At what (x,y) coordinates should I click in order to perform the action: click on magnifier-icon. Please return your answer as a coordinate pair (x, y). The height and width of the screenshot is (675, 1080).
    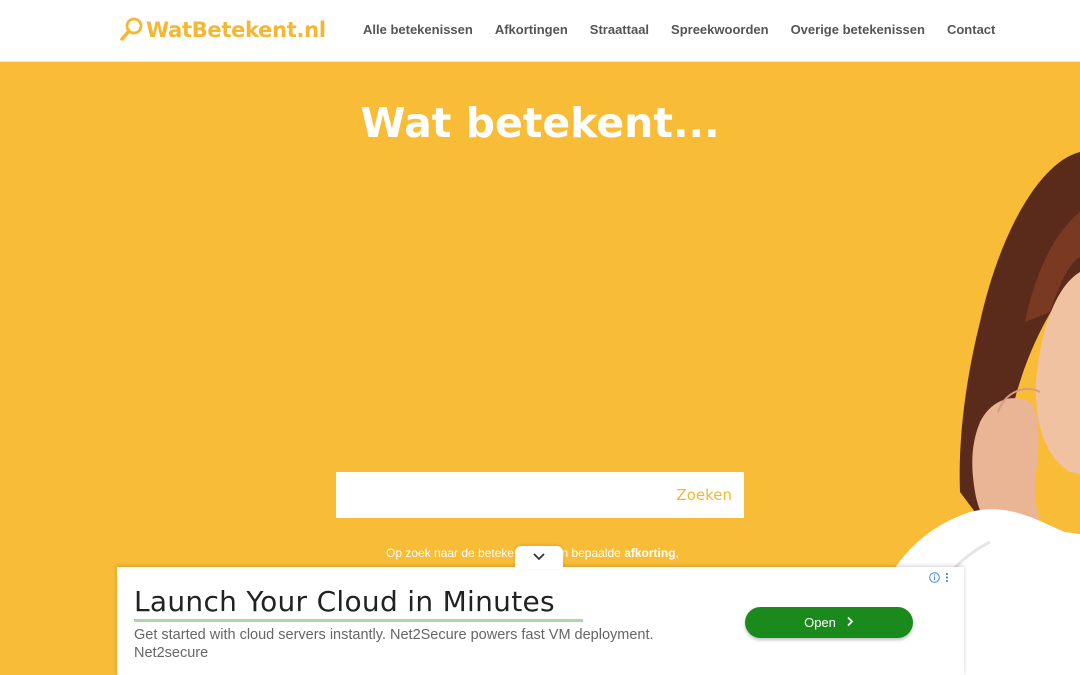
    Looking at the image, I should click on (132, 30).